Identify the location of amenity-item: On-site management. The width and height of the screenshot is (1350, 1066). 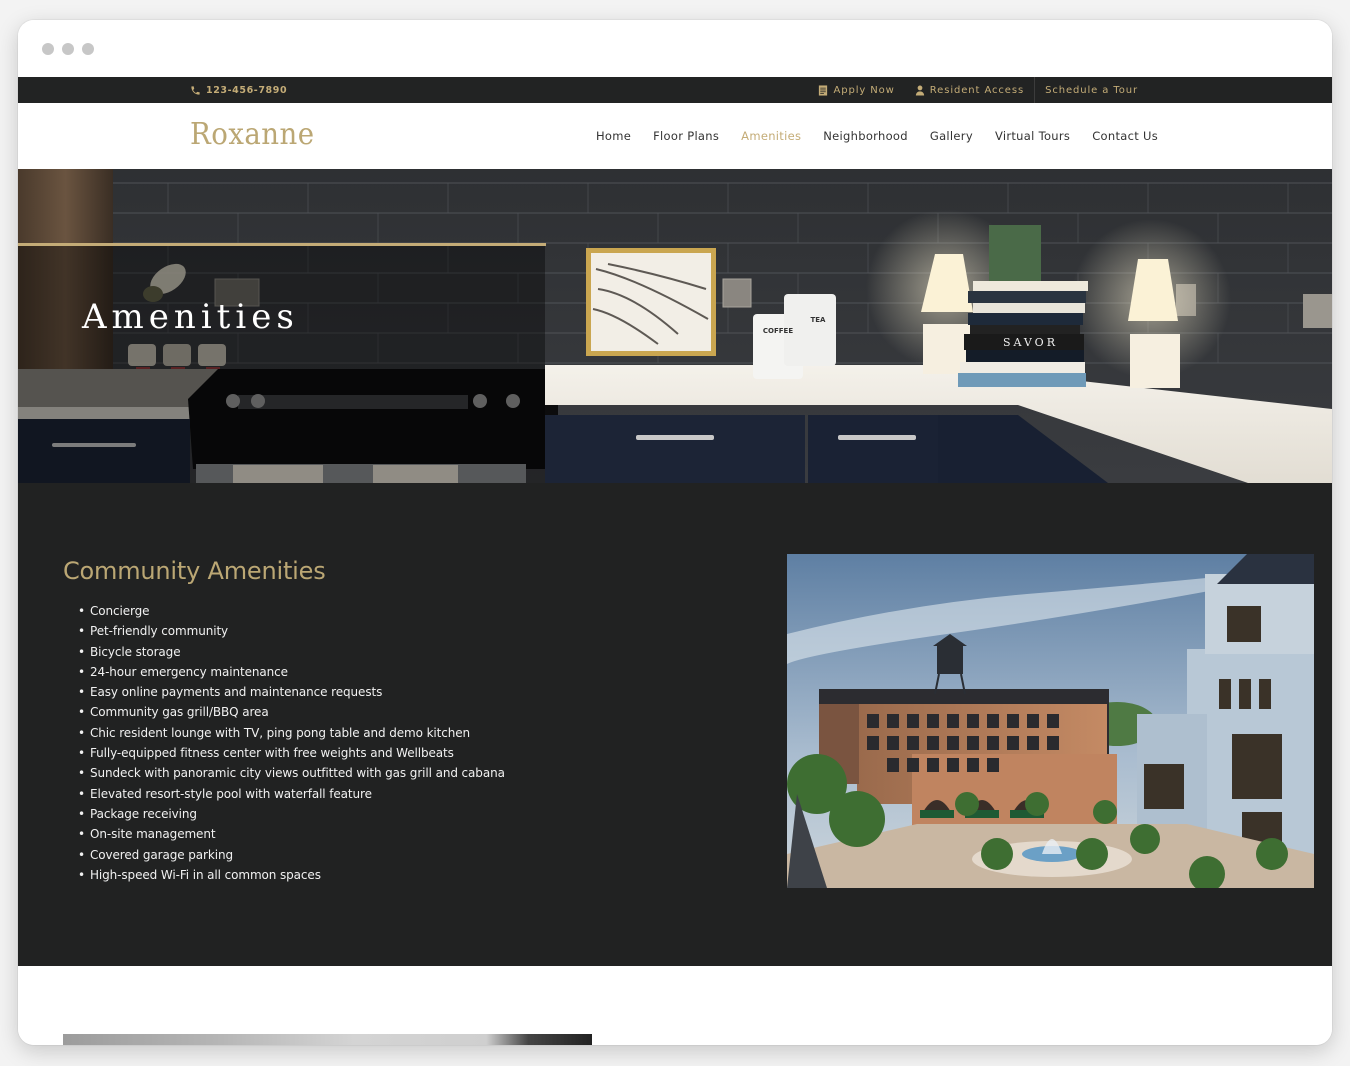
(291, 834).